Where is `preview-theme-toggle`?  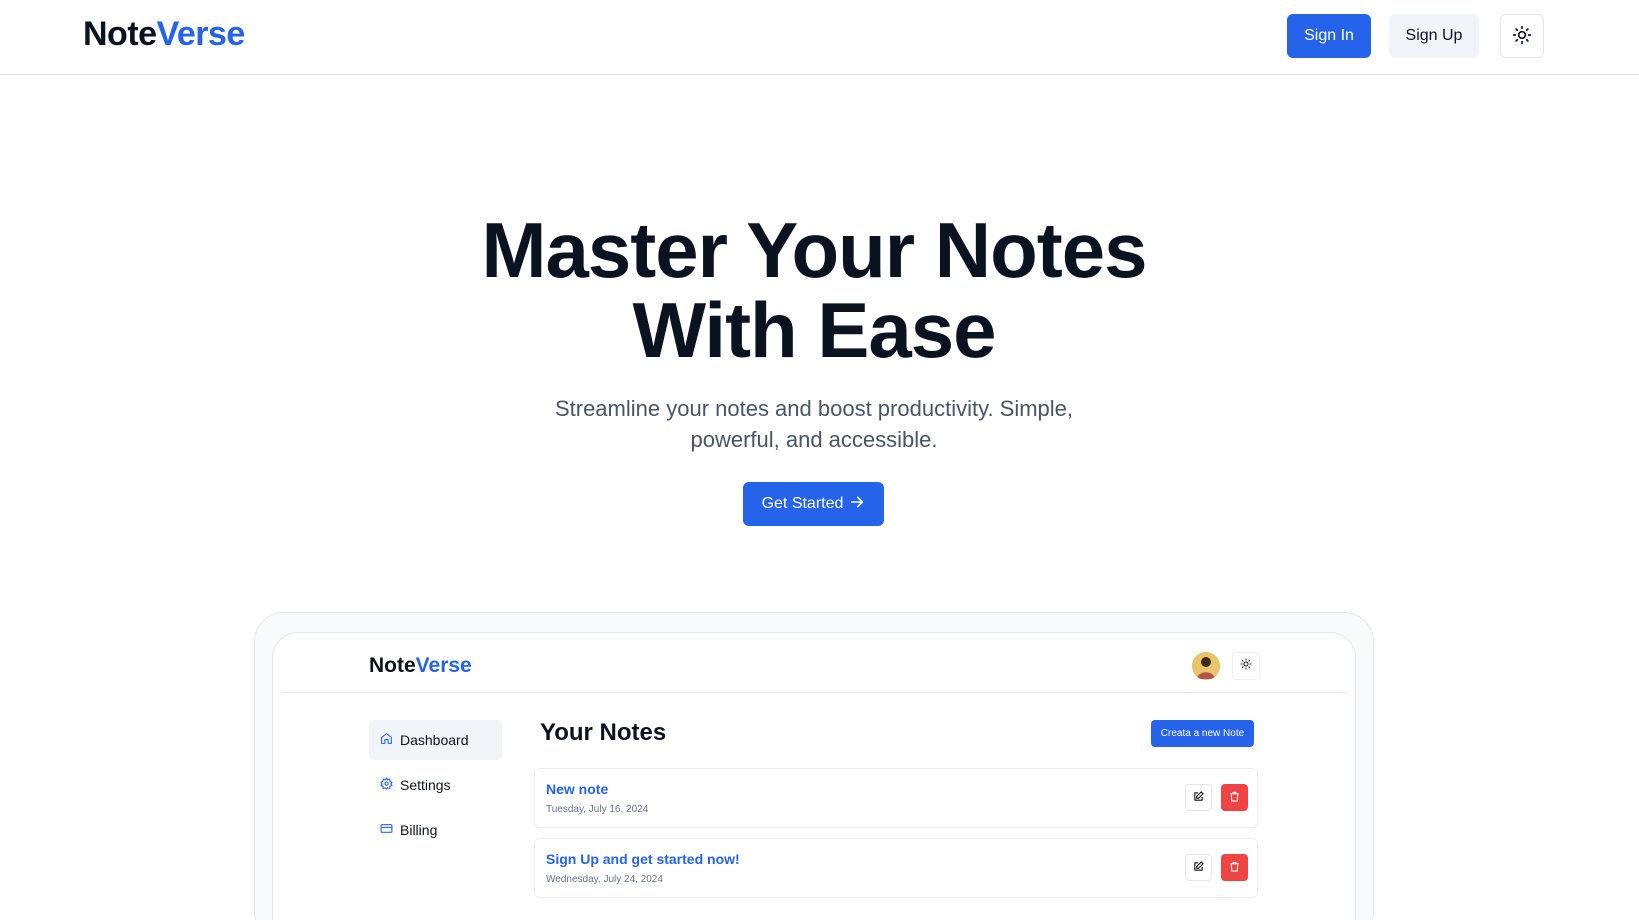 preview-theme-toggle is located at coordinates (1246, 666).